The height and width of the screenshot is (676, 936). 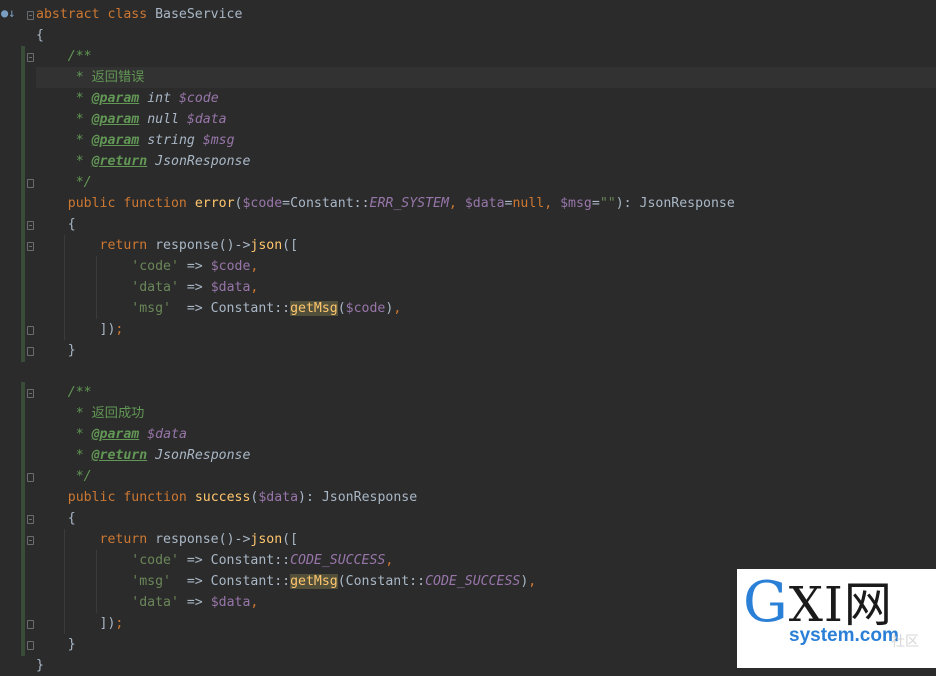 I want to click on code-line: * @param $data, so click(x=486, y=434).